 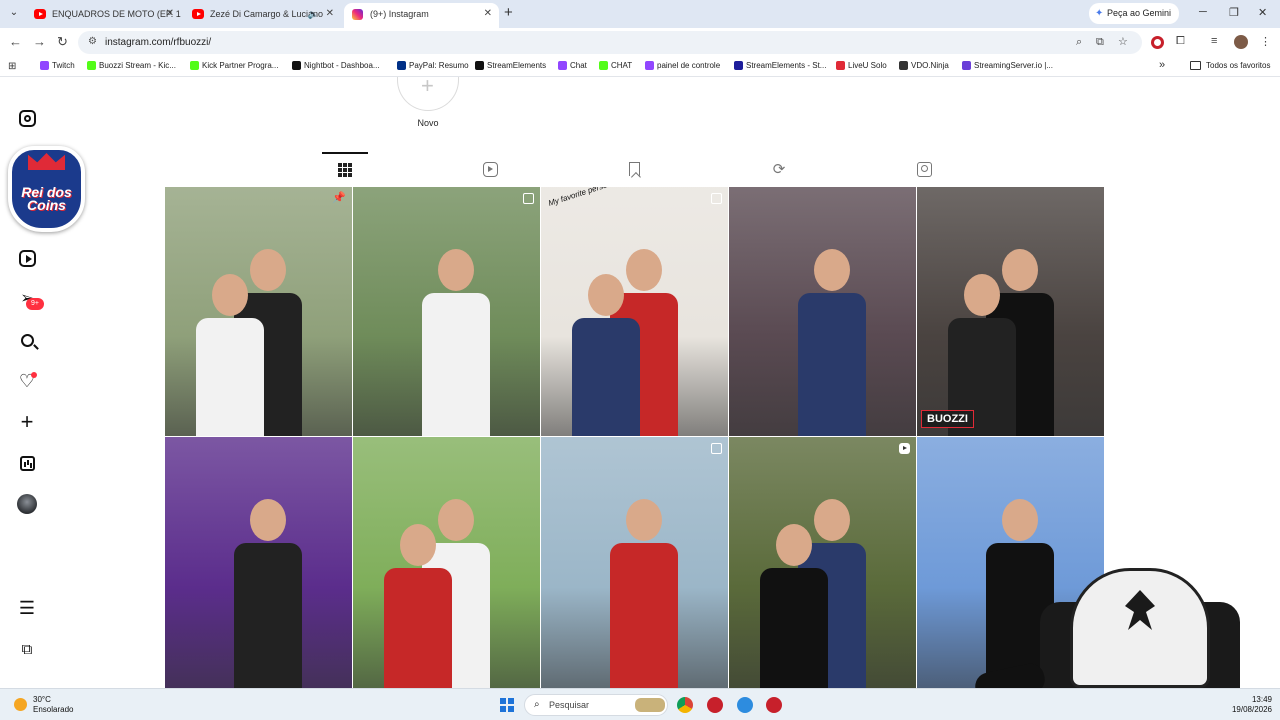 I want to click on menu-kebab-icon: ⋮, so click(x=1265, y=41).